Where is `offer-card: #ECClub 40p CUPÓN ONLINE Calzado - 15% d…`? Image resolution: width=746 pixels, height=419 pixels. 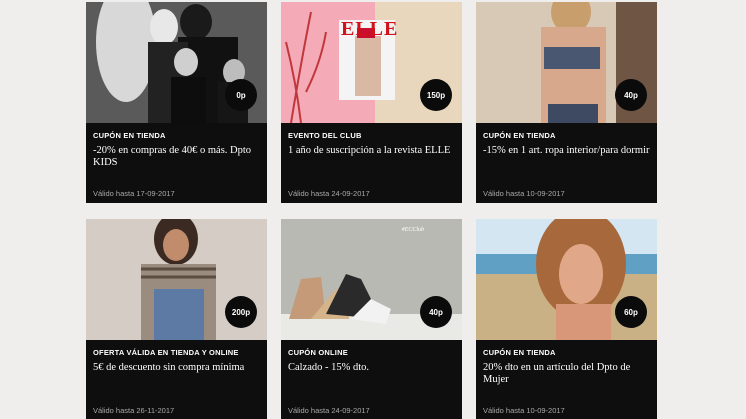 offer-card: #ECClub 40p CUPÓN ONLINE Calzado - 15% d… is located at coordinates (371, 319).